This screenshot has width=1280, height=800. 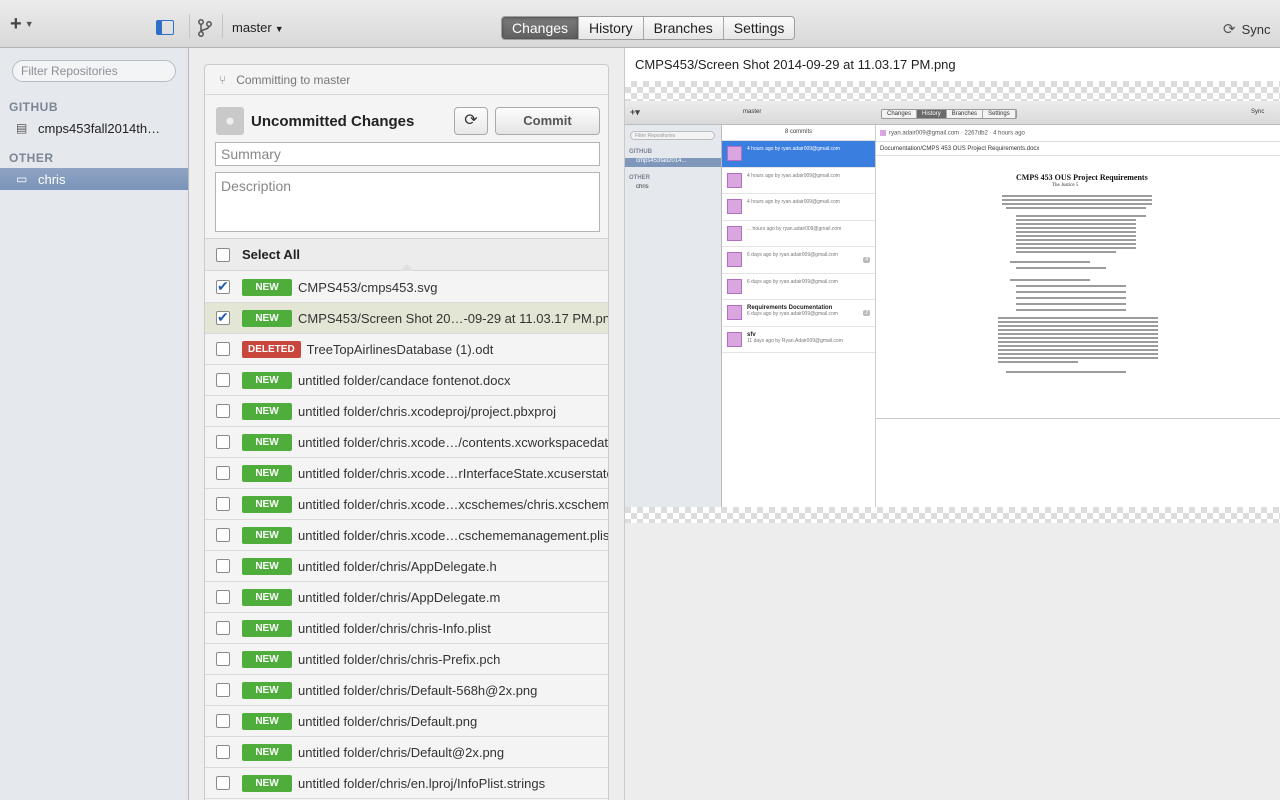 What do you see at coordinates (406, 287) in the screenshot?
I see `file-row: NEW CMPS453/cmps453.svg` at bounding box center [406, 287].